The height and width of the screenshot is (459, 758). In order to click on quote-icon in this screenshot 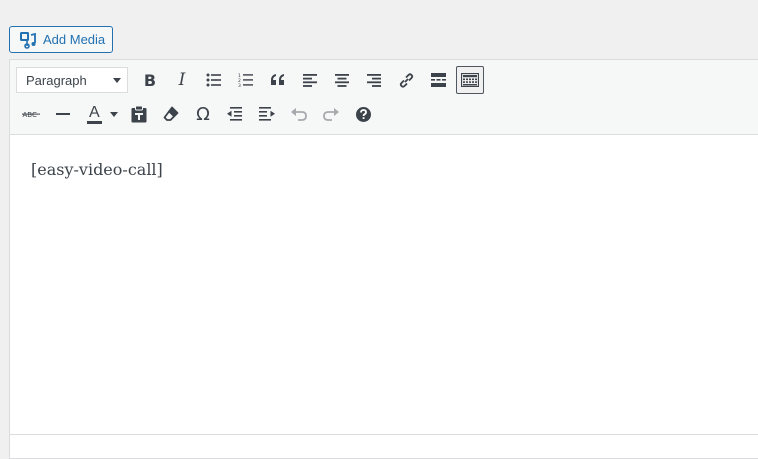, I will do `click(277, 79)`.